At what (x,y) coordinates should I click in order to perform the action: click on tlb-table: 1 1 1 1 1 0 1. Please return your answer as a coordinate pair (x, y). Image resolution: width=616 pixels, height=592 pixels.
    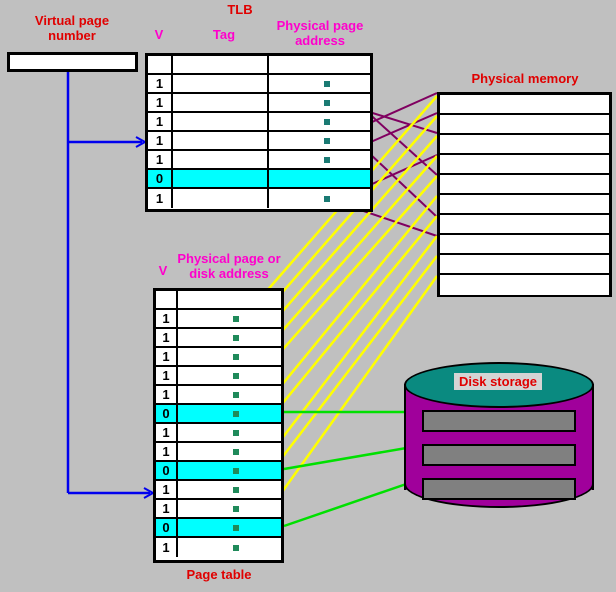
    Looking at the image, I should click on (259, 132).